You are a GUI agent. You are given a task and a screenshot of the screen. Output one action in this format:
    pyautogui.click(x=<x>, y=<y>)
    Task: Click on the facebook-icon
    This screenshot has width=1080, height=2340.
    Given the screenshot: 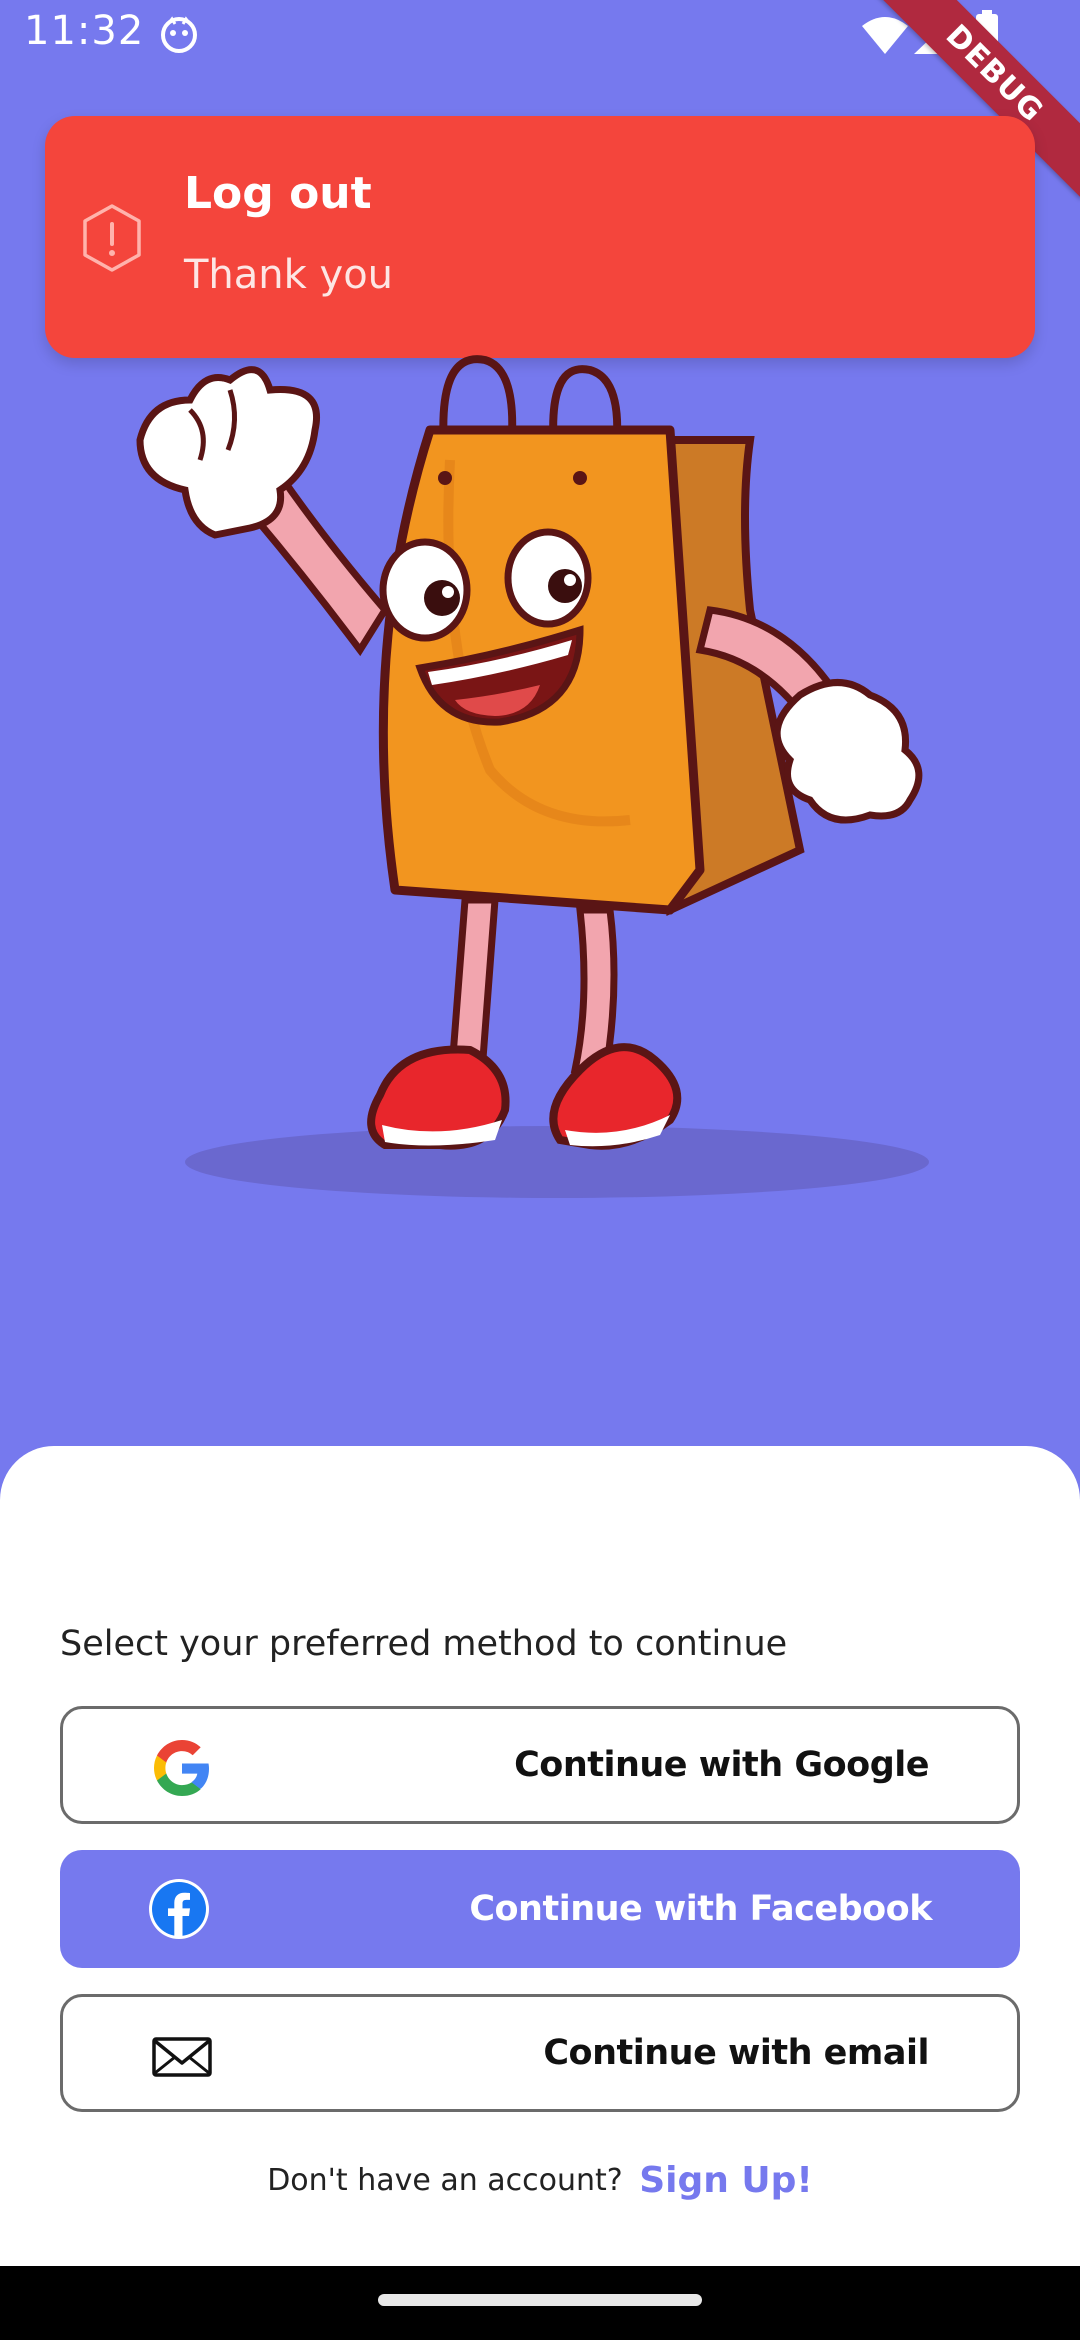 What is the action you would take?
    pyautogui.click(x=179, y=1909)
    